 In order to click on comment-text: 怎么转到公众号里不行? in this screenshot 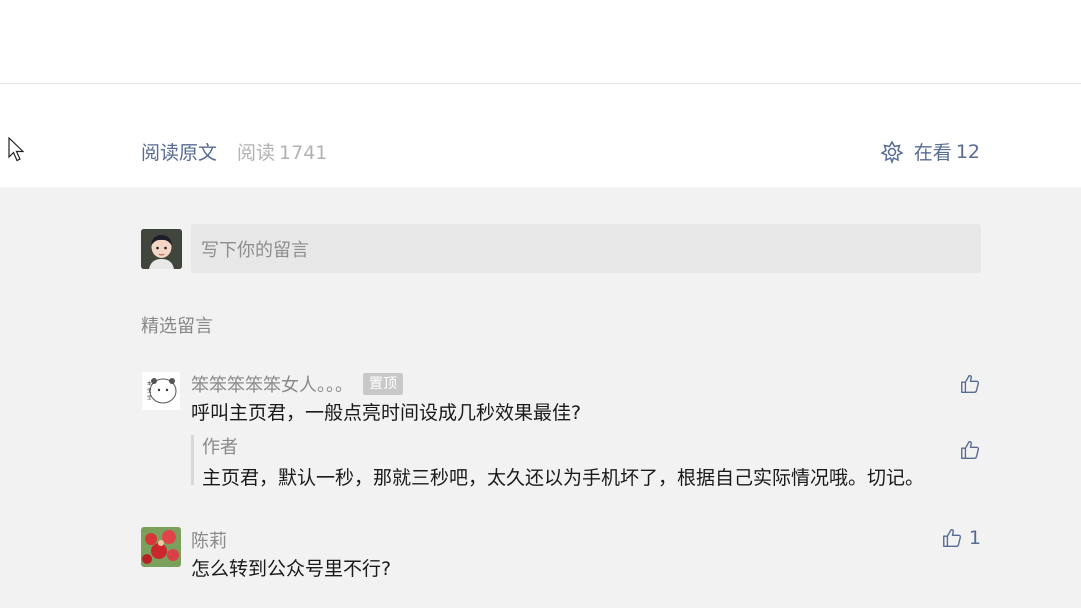, I will do `click(291, 569)`.